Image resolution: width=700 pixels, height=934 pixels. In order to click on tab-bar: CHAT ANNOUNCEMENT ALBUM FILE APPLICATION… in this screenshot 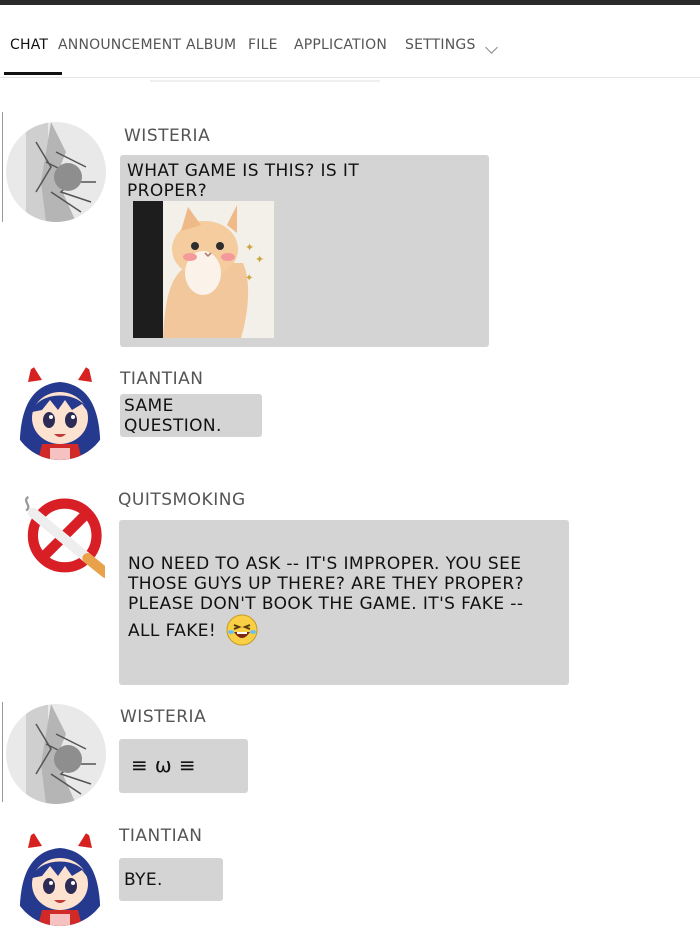, I will do `click(350, 41)`.